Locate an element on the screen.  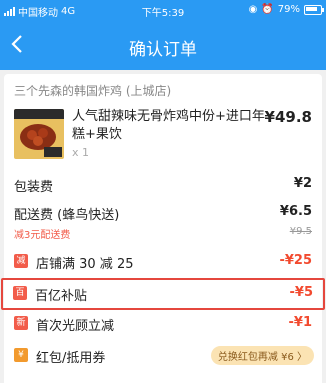
packaging-fee-value: ¥2 is located at coordinates (302, 183).